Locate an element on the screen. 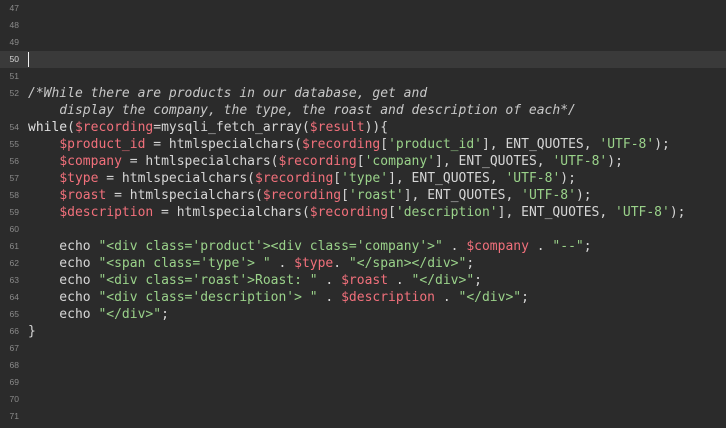 This screenshot has height=428, width=726. code-line: 66} is located at coordinates (363, 331).